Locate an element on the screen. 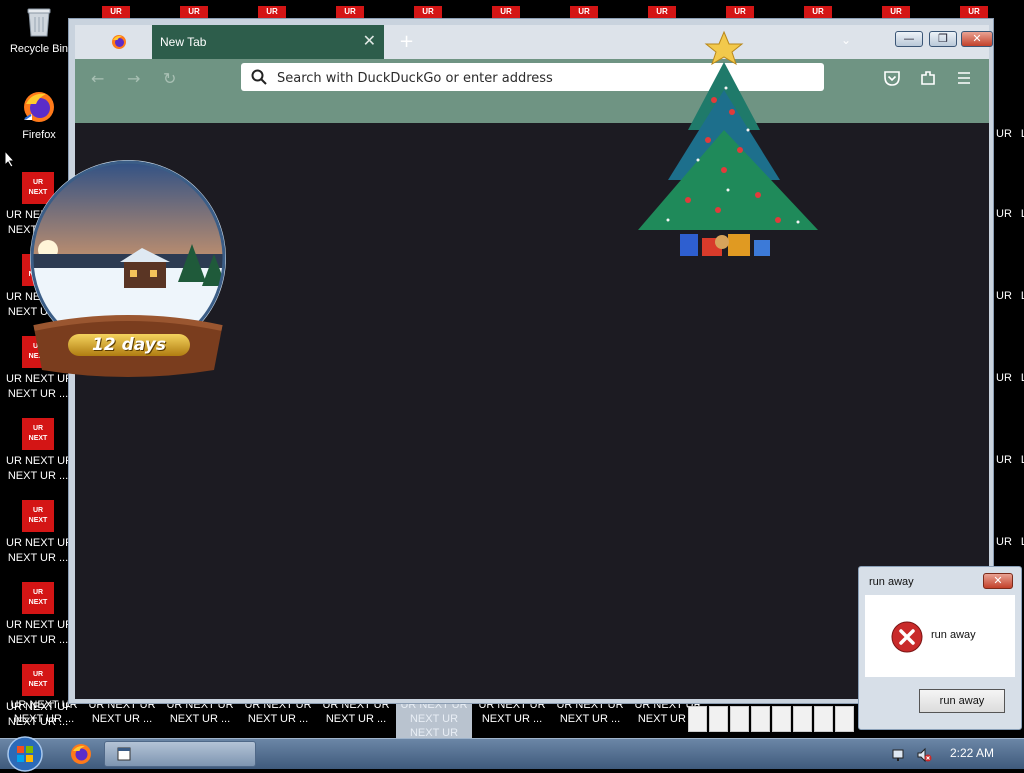 The image size is (1024, 773). error-icon is located at coordinates (907, 637).